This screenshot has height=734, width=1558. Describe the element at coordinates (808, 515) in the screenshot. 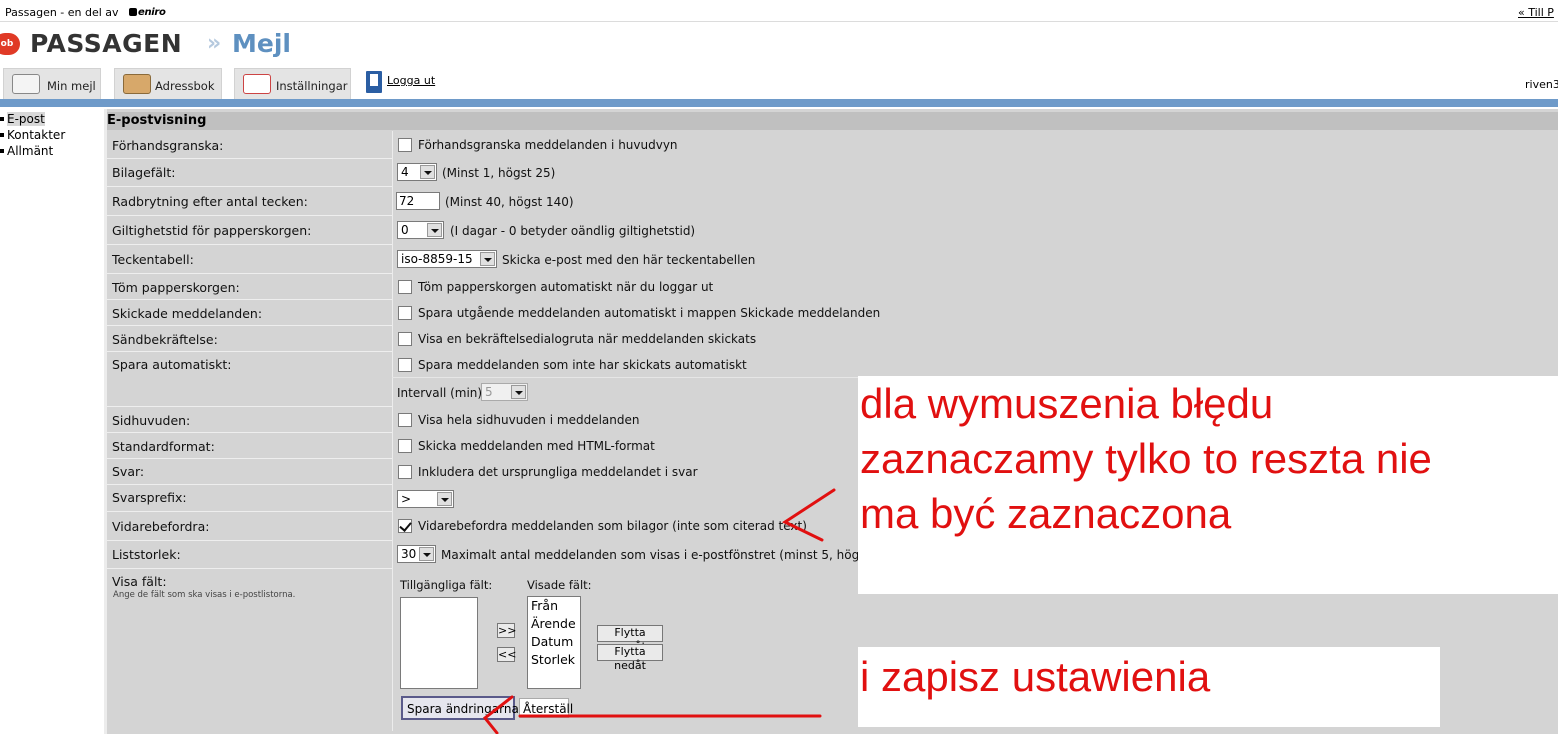

I see `checkbox-arrow-icon` at that location.